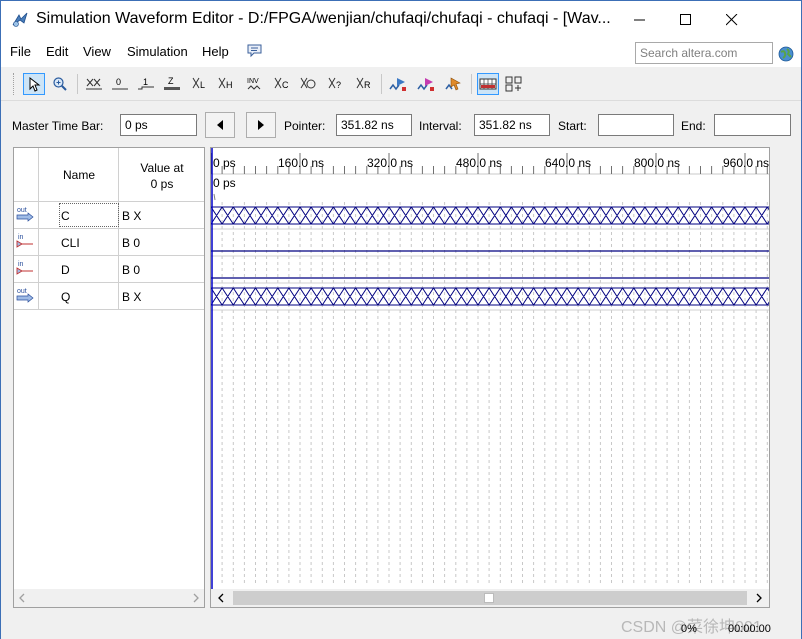  I want to click on svg-text: Z, so click(171, 81).